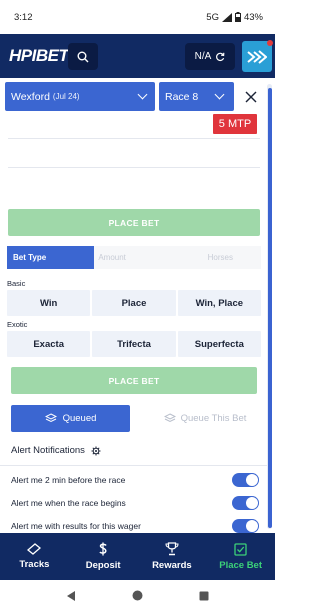 Image resolution: width=320 pixels, height=611 pixels. What do you see at coordinates (48, 450) in the screenshot?
I see `alert-notifications-title: Alert Notifications` at bounding box center [48, 450].